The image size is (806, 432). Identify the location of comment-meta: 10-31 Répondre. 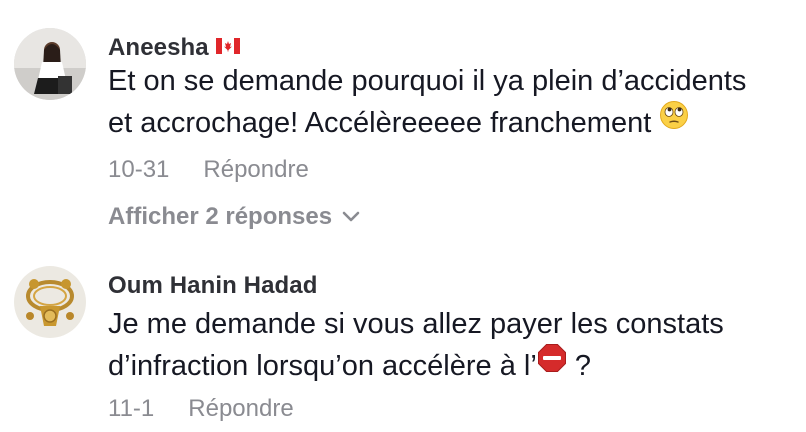
(208, 170).